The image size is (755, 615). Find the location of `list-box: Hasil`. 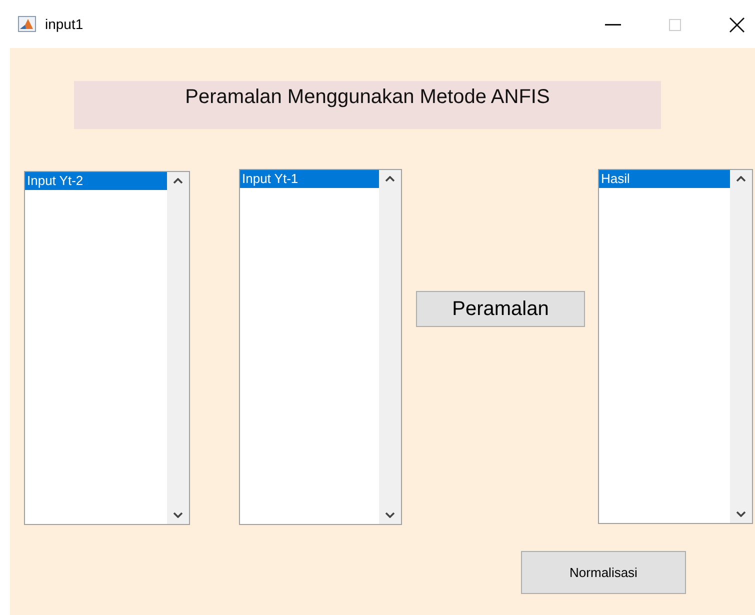

list-box: Hasil is located at coordinates (675, 346).